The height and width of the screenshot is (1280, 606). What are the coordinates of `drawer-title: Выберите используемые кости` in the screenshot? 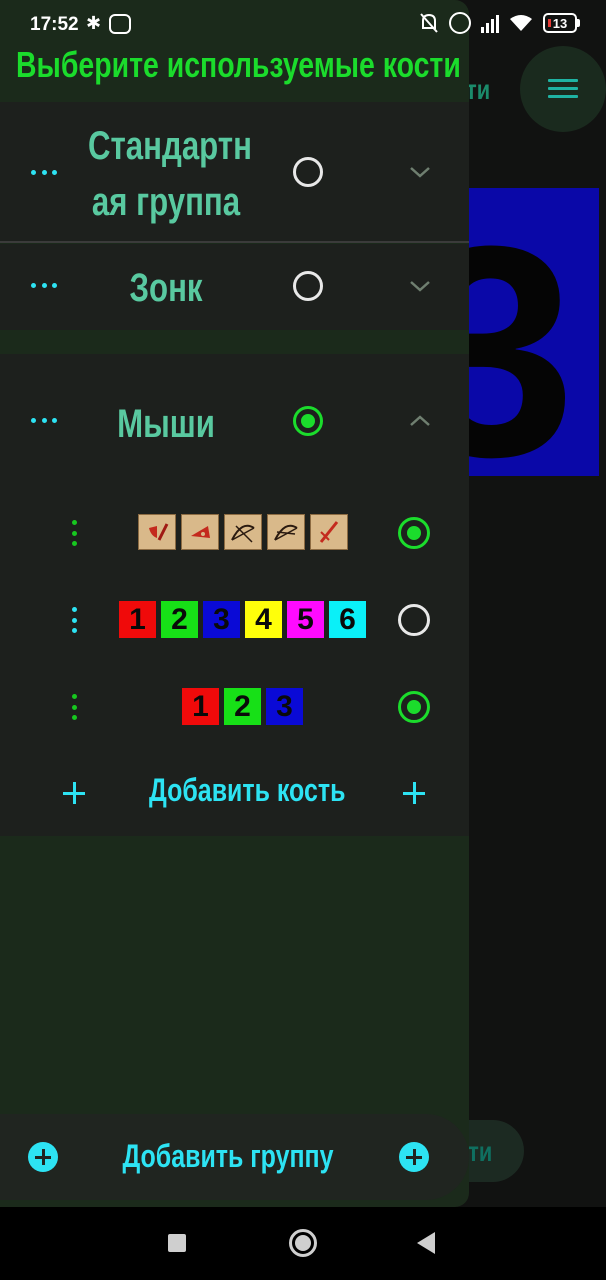 It's located at (238, 64).